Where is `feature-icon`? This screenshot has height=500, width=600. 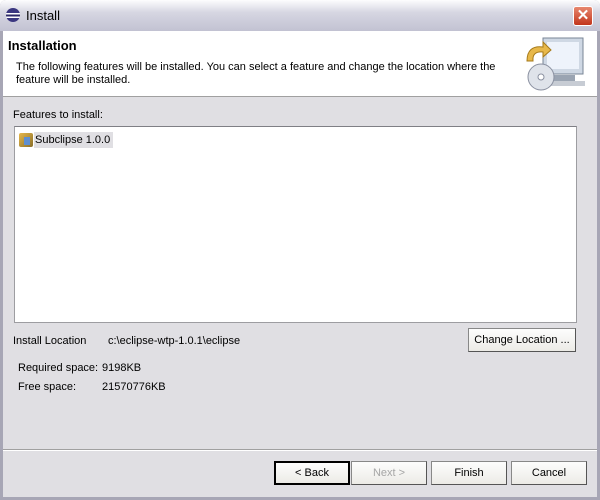
feature-icon is located at coordinates (26, 140).